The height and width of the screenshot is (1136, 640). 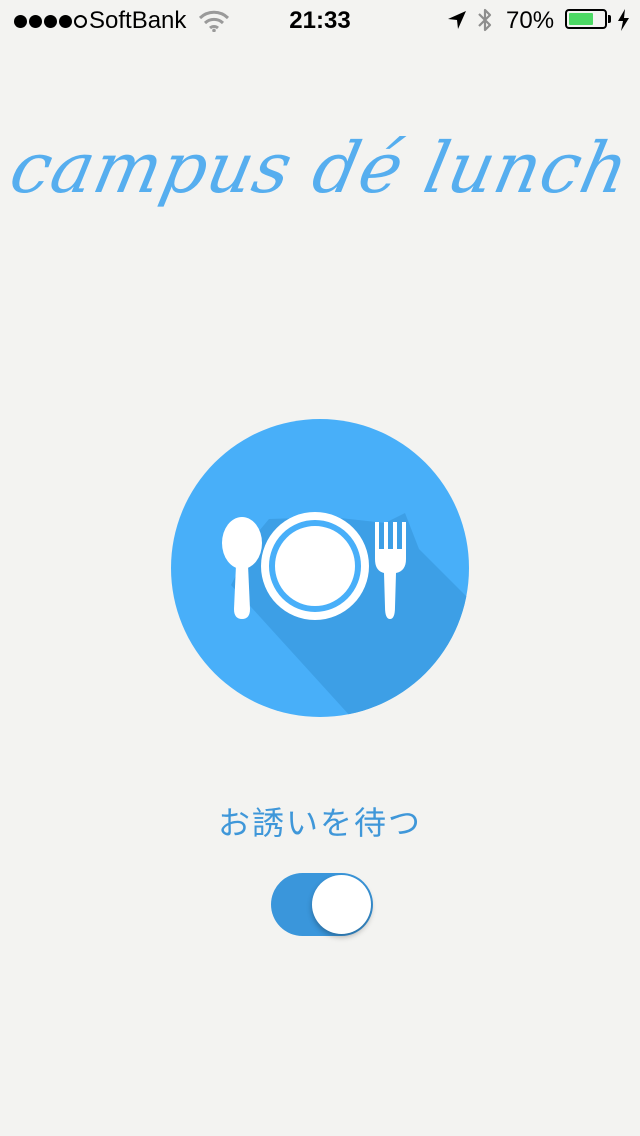 What do you see at coordinates (341, 904) in the screenshot?
I see `toggle-knob` at bounding box center [341, 904].